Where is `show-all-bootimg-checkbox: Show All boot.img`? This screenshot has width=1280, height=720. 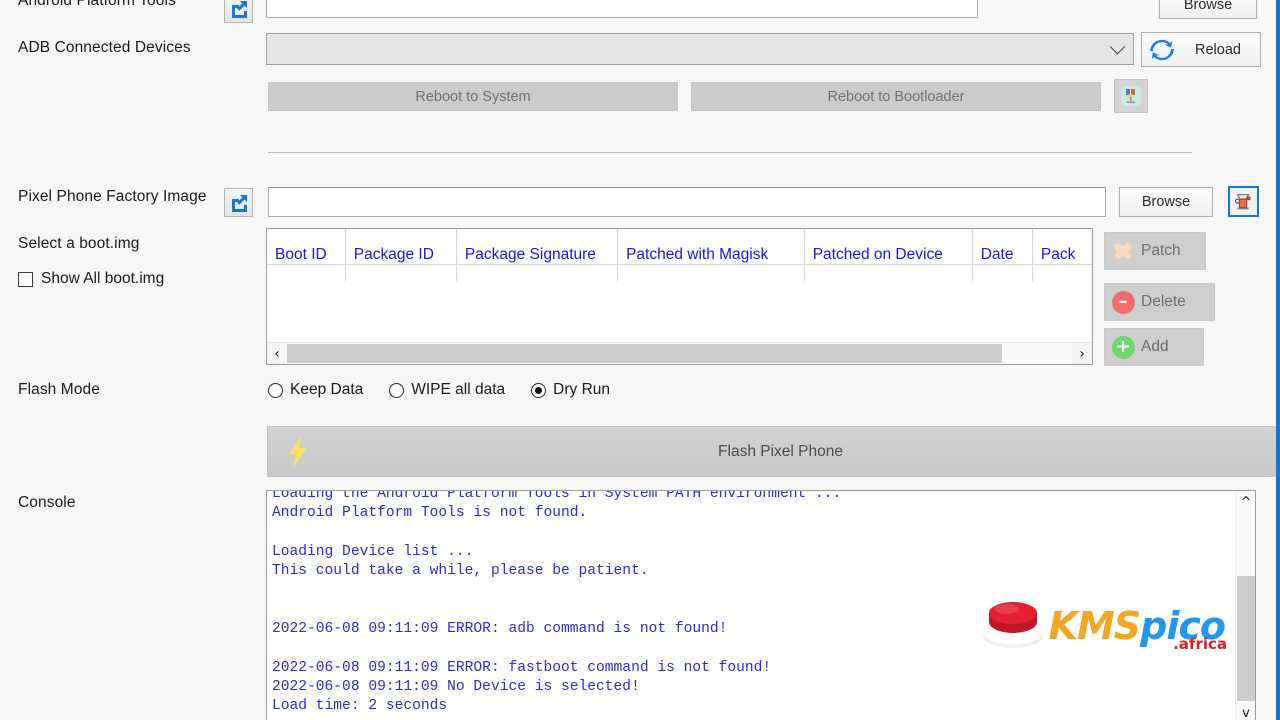
show-all-bootimg-checkbox: Show All boot.img is located at coordinates (91, 279).